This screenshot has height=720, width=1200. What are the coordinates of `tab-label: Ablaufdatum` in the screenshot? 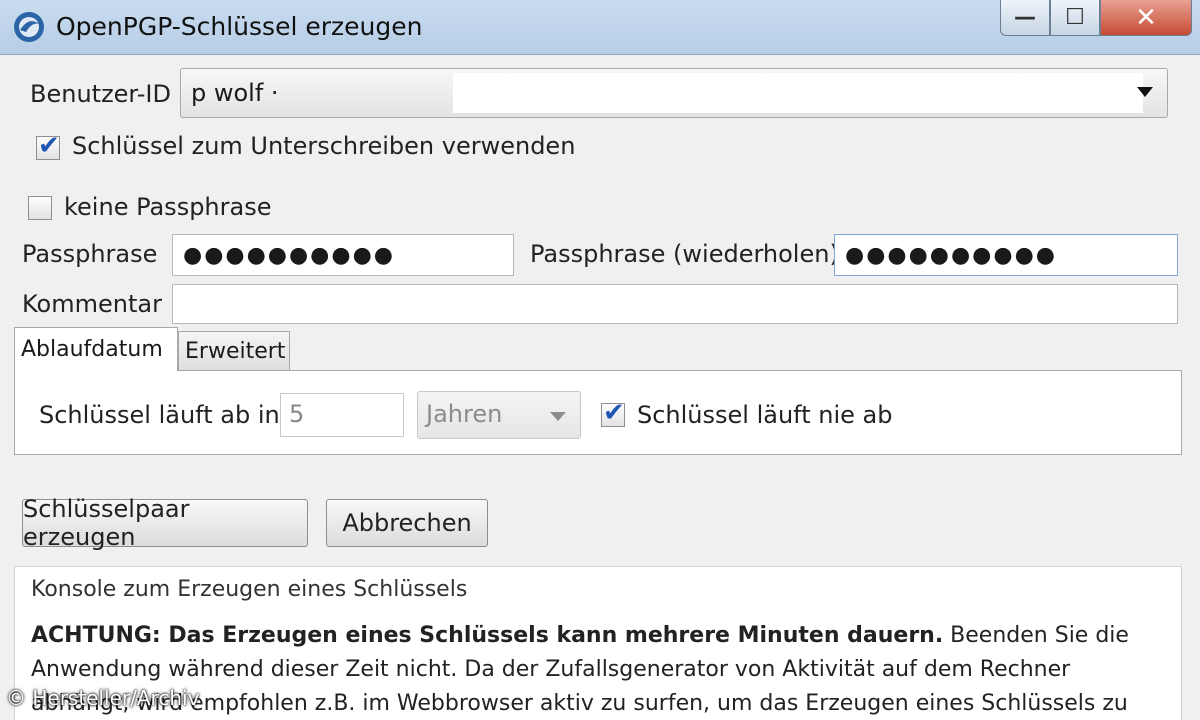 It's located at (92, 349).